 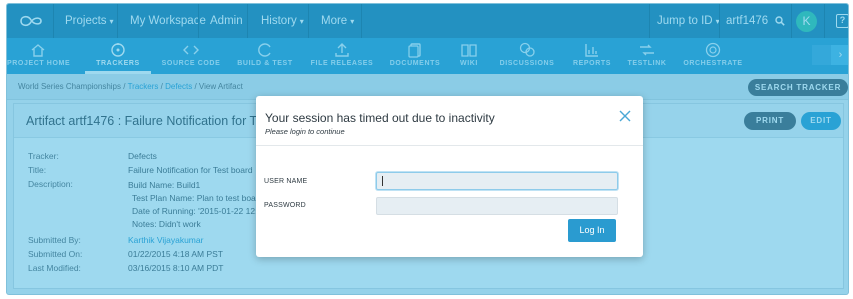 What do you see at coordinates (305, 131) in the screenshot?
I see `dialog-subtitle: Please login to continue` at bounding box center [305, 131].